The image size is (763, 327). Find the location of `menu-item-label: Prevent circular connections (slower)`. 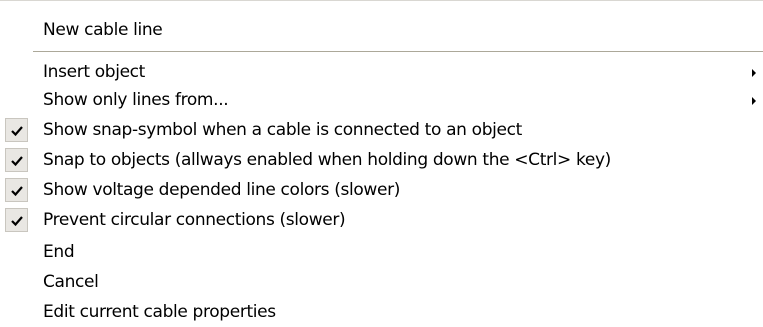

menu-item-label: Prevent circular connections (slower) is located at coordinates (194, 220).